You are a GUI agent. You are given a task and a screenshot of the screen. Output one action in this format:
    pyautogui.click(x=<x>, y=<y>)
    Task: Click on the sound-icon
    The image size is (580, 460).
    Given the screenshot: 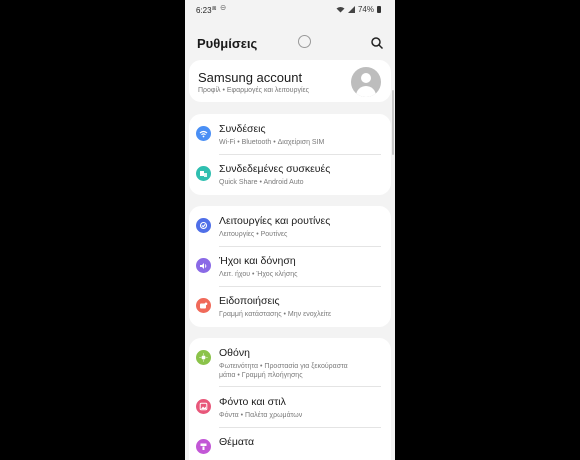 What is the action you would take?
    pyautogui.click(x=203, y=265)
    